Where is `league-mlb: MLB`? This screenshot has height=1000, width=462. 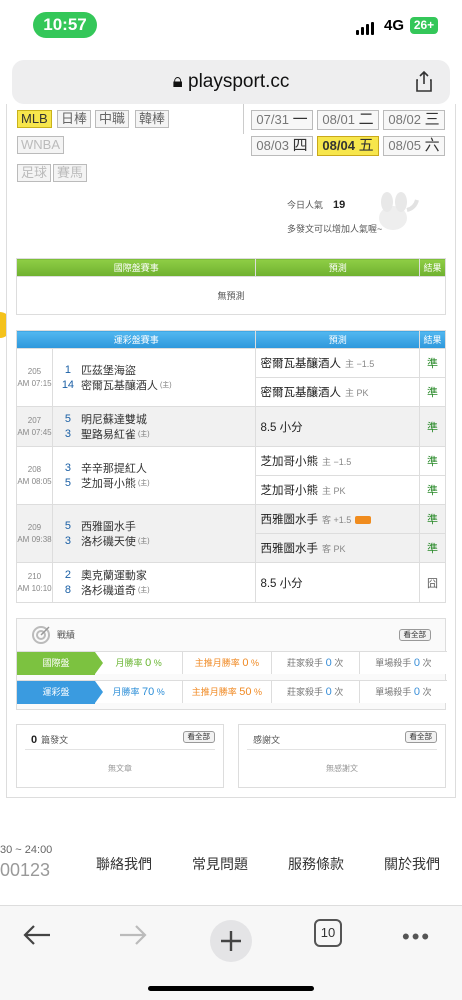
league-mlb: MLB is located at coordinates (34, 119).